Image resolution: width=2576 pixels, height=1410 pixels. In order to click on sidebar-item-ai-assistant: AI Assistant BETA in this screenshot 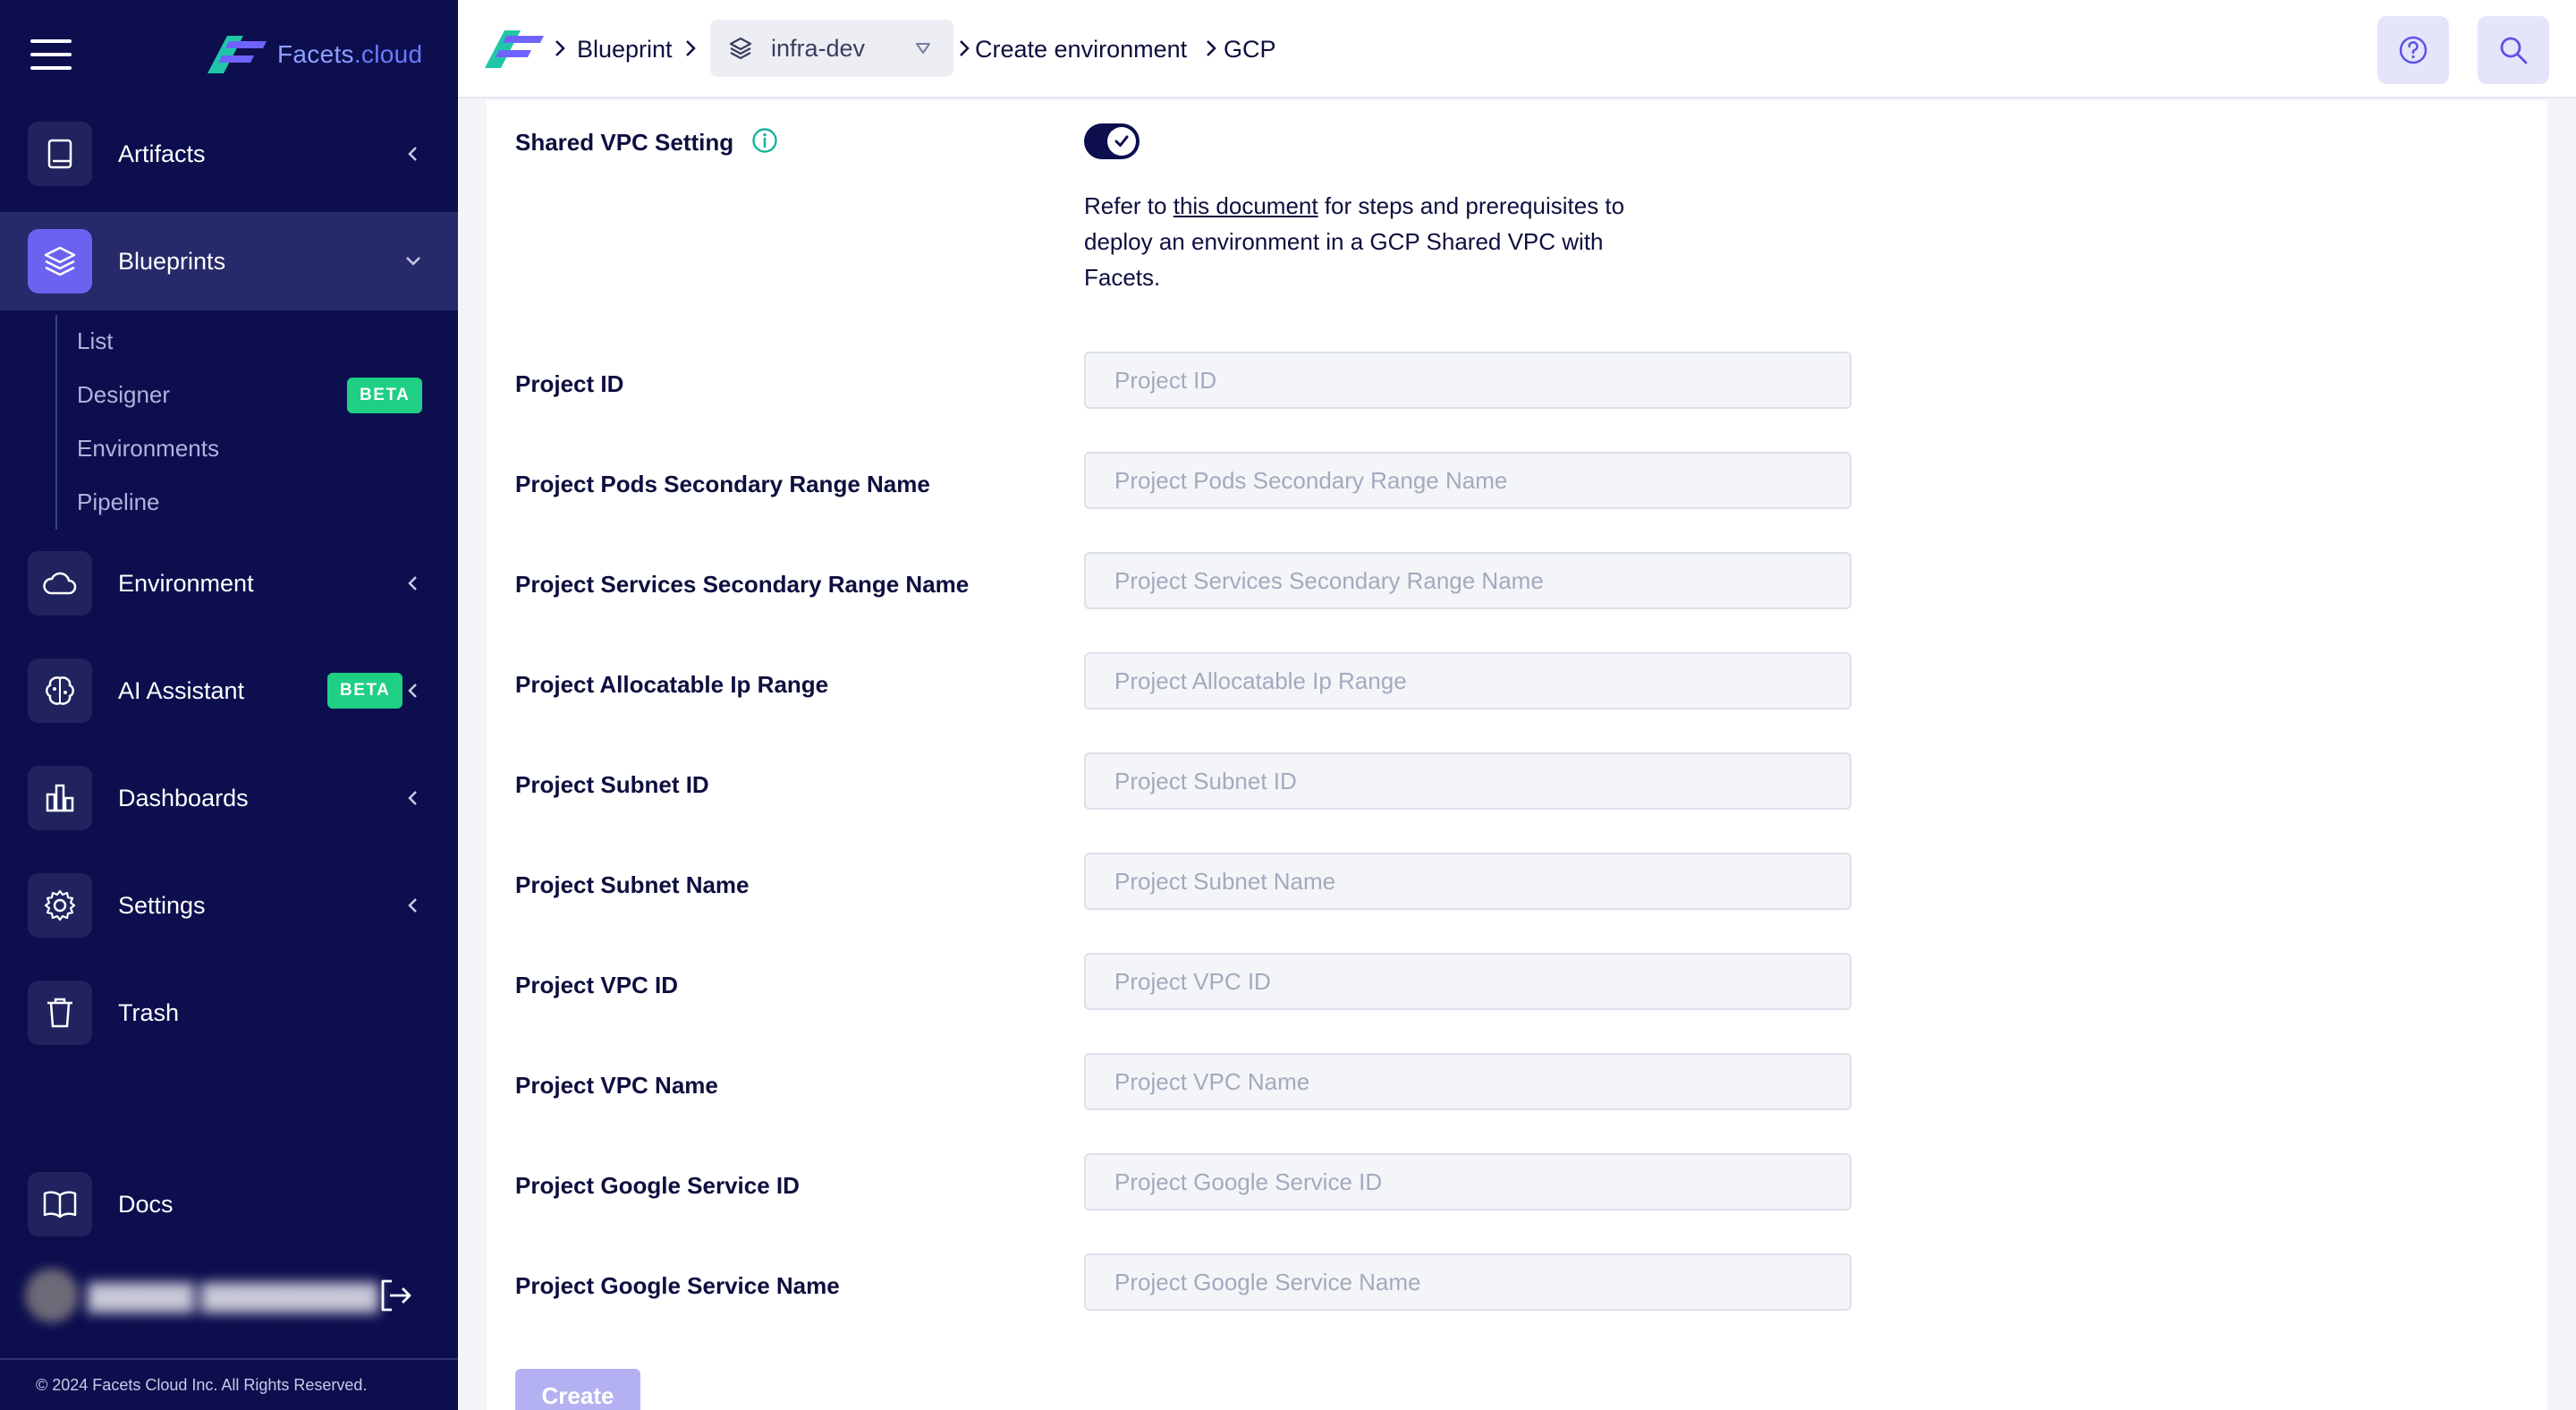, I will do `click(229, 690)`.